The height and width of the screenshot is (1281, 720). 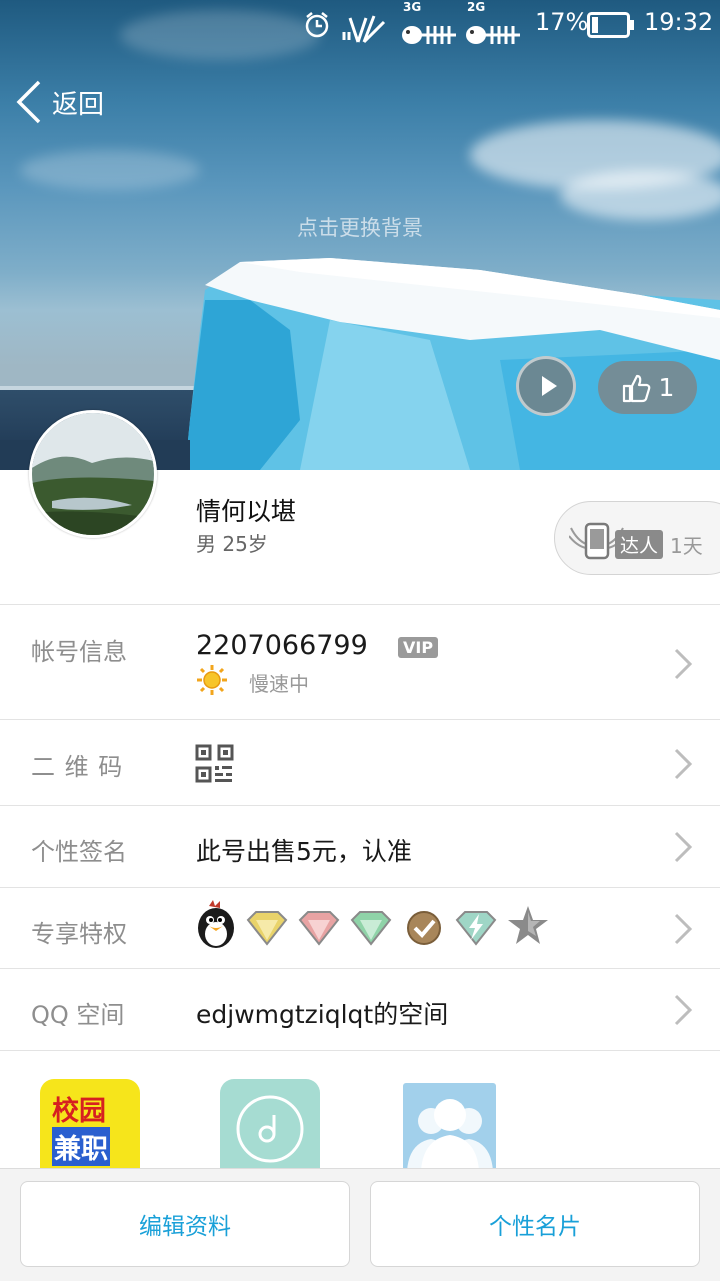 What do you see at coordinates (81, 1146) in the screenshot?
I see `campus-job-line2: 兼职` at bounding box center [81, 1146].